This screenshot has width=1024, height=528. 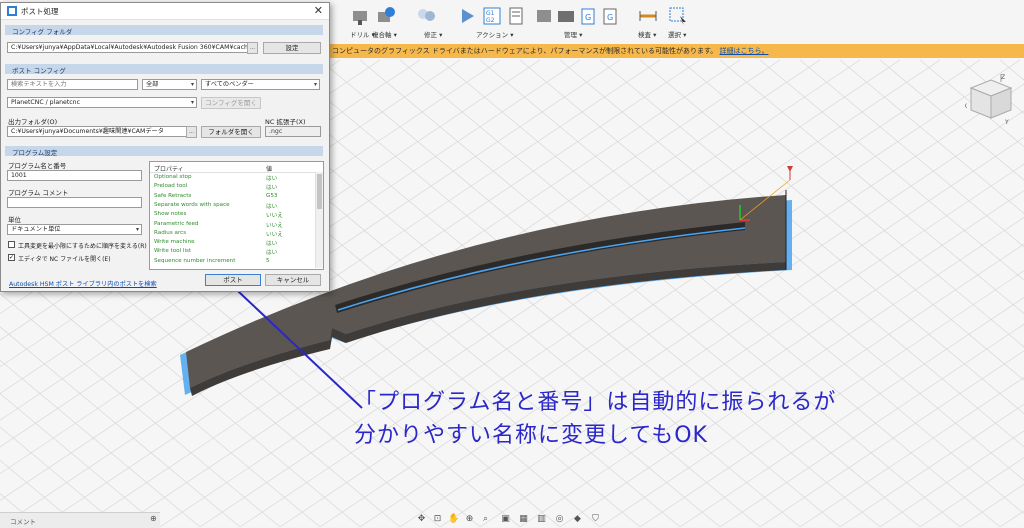 What do you see at coordinates (647, 24) in the screenshot?
I see `toolbar-group-inspect: 検査 ▾` at bounding box center [647, 24].